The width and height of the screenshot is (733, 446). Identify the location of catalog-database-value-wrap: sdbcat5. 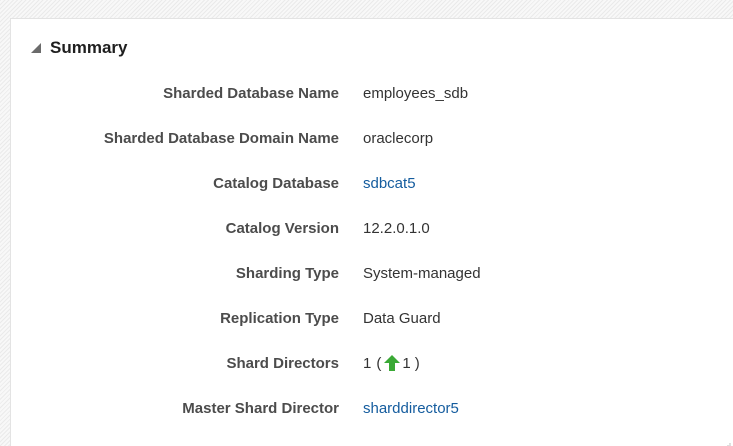
(389, 183).